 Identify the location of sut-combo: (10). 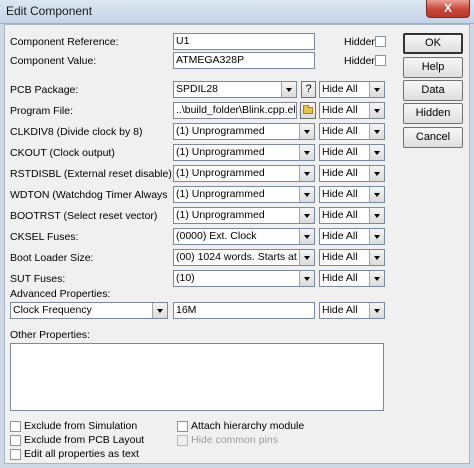
(244, 278).